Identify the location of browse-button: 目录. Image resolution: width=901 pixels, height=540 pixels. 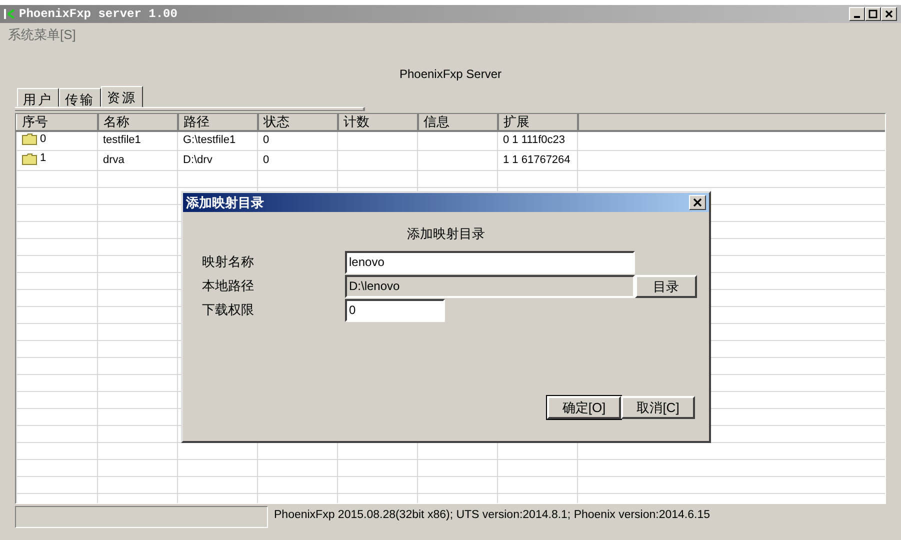
(666, 286).